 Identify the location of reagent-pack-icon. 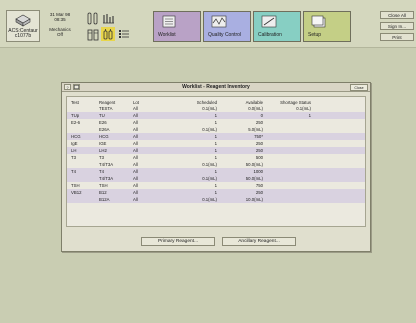
(93, 34).